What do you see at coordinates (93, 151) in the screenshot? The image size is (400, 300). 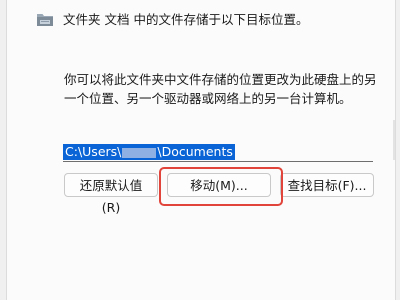 I see `path-prefix: C:\Users\` at bounding box center [93, 151].